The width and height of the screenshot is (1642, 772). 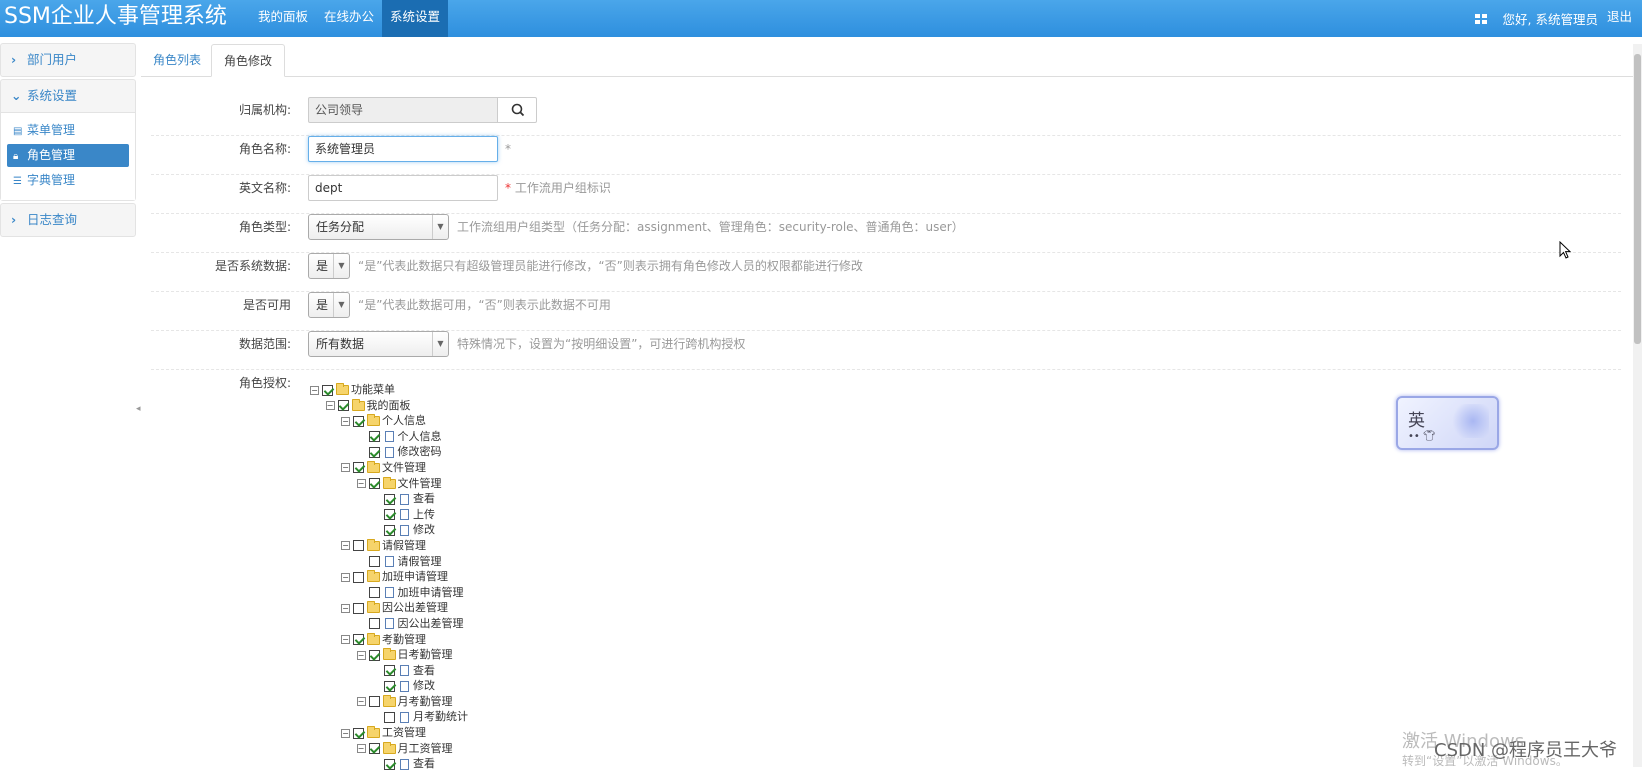 What do you see at coordinates (424, 514) in the screenshot?
I see `tree-node-label: 上传` at bounding box center [424, 514].